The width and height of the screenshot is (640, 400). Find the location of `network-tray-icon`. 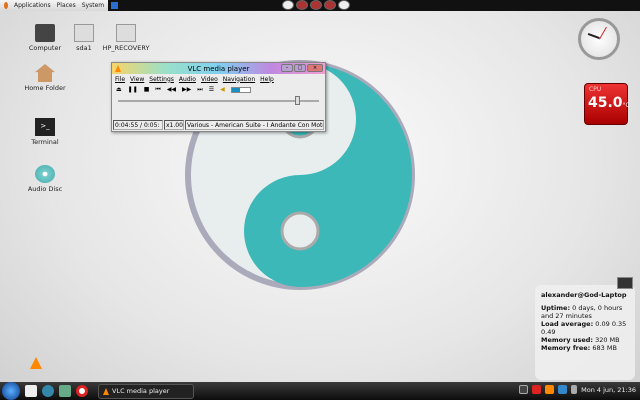

network-tray-icon is located at coordinates (563, 389).